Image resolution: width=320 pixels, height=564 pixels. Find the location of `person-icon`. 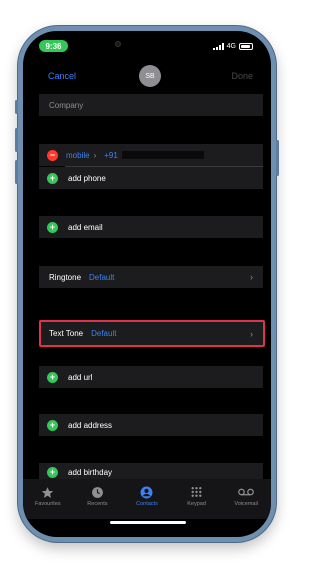

person-icon is located at coordinates (146, 492).